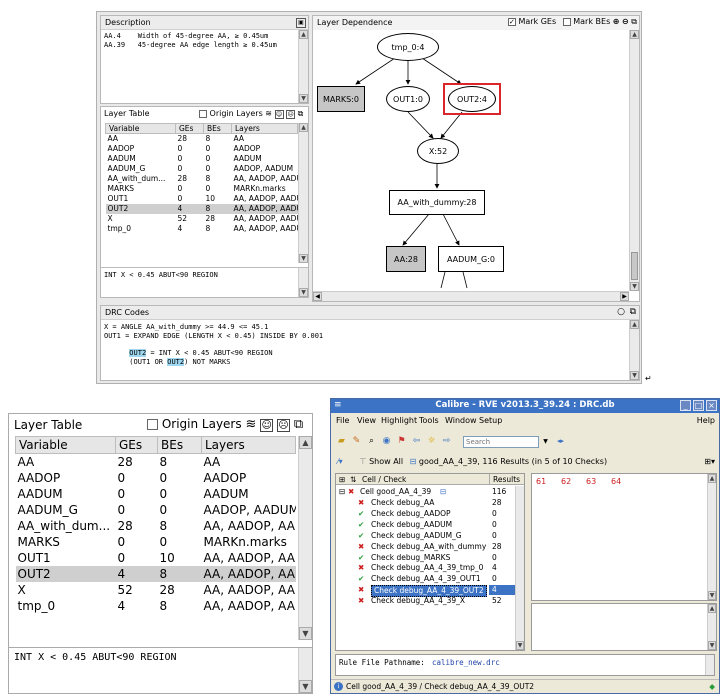 This screenshot has width=721, height=696. What do you see at coordinates (366, 420) in the screenshot?
I see `menu-view: View` at bounding box center [366, 420].